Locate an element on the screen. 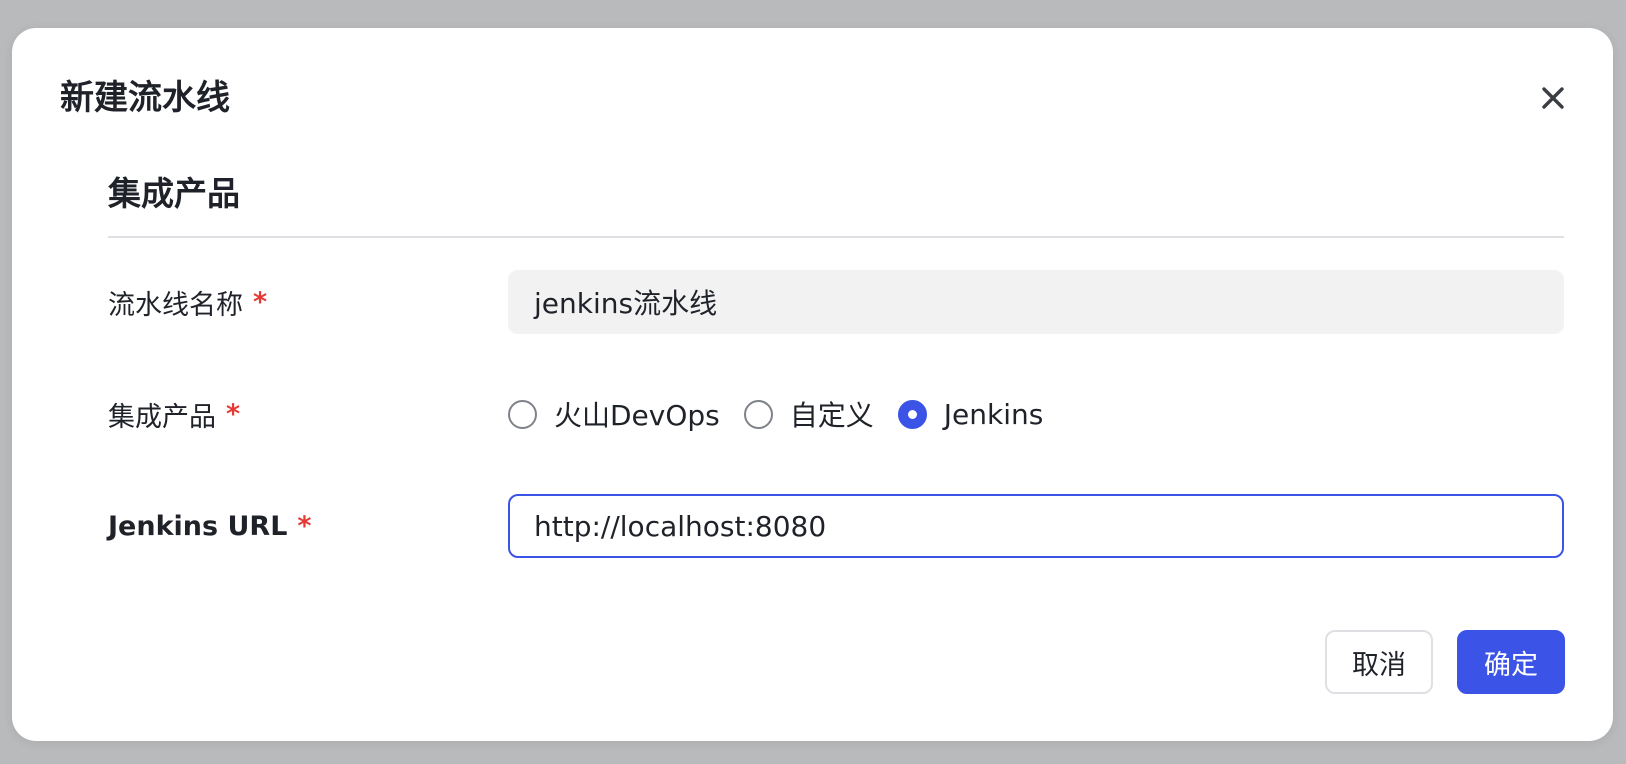  radio-checked-icon is located at coordinates (912, 414).